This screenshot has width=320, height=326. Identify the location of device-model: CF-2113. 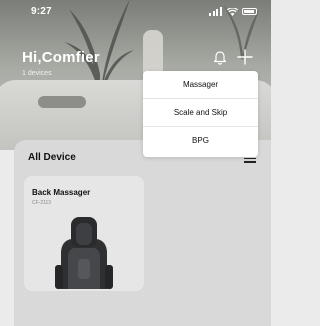
(42, 203).